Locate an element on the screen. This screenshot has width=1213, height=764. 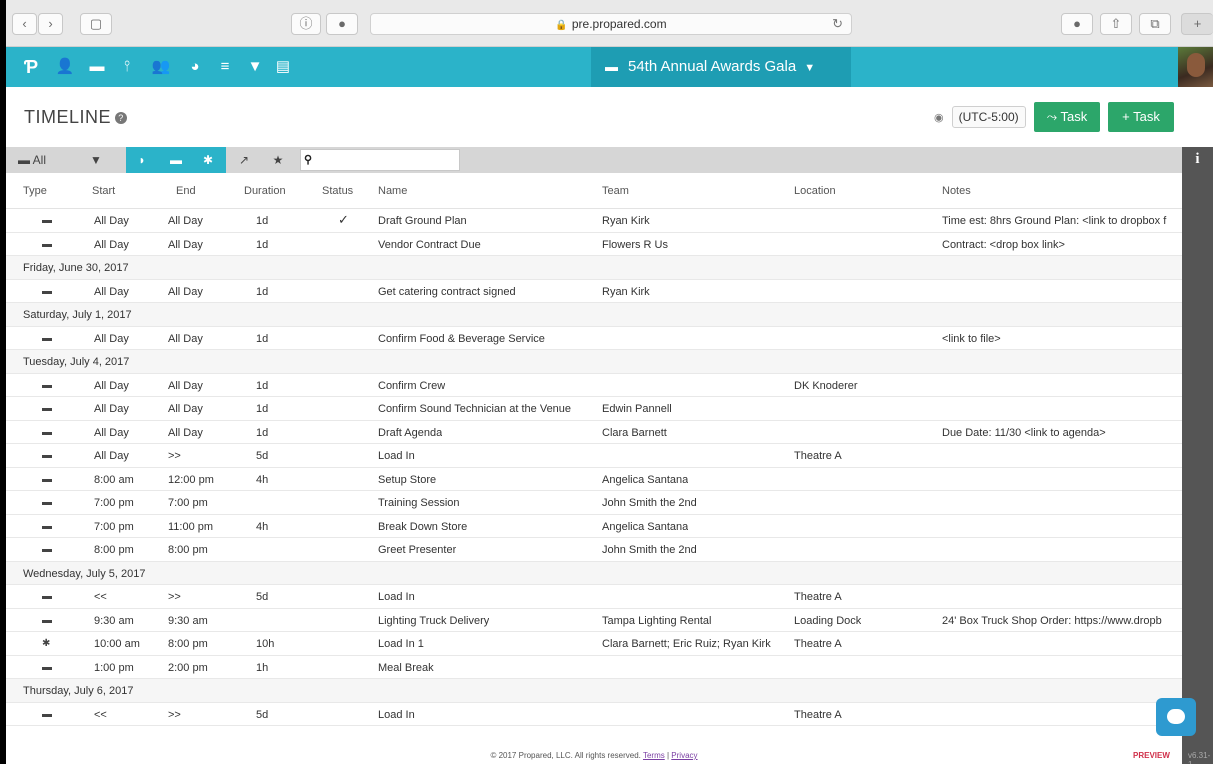
back-button: ‹ is located at coordinates (24, 24).